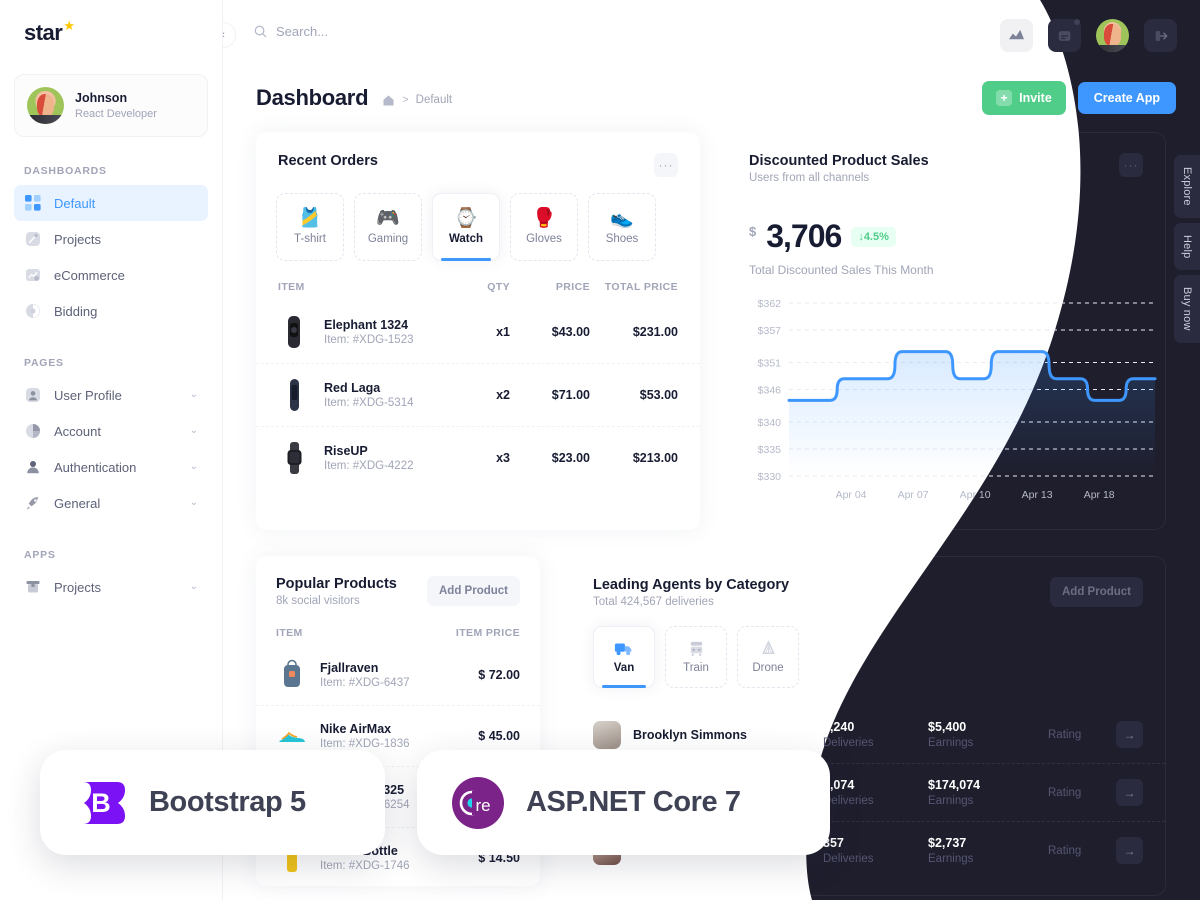 This screenshot has height=900, width=1200. I want to click on cell-price: $71.00, so click(570, 395).